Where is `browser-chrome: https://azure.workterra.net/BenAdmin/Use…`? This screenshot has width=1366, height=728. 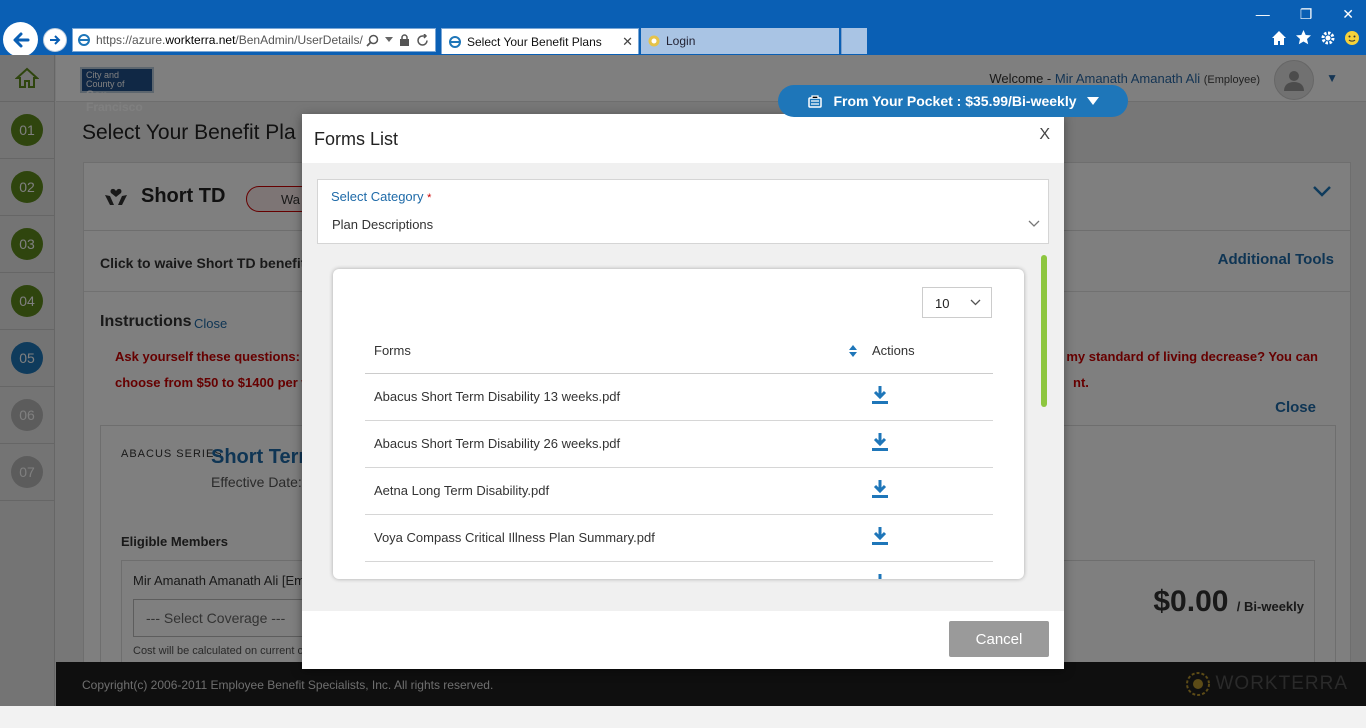
browser-chrome: https://azure.workterra.net/BenAdmin/Use… is located at coordinates (683, 28).